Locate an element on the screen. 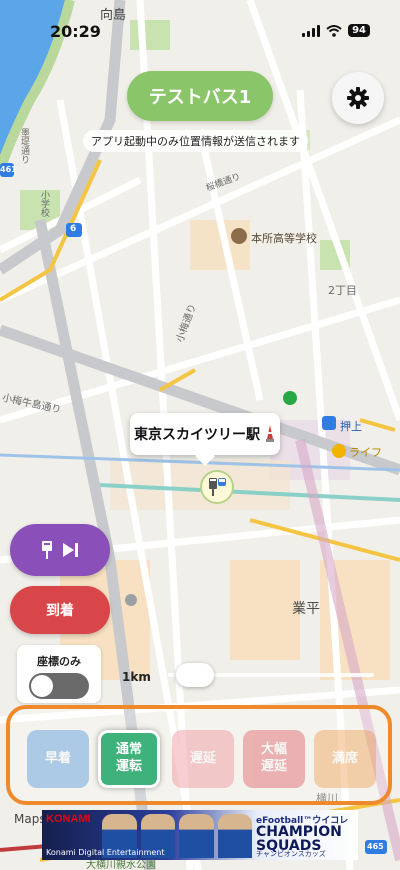  status-label: 遅延 is located at coordinates (202, 758).